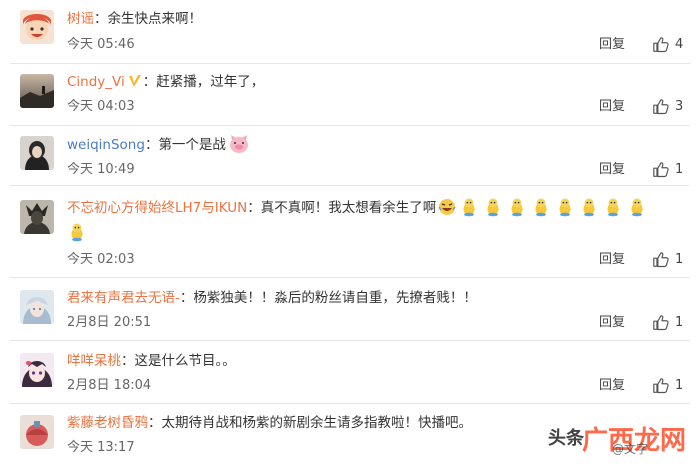 This screenshot has width=700, height=466. Describe the element at coordinates (350, 156) in the screenshot. I see `comment-item: weiqinSong：第一个是战 今天 10:49 回复 1` at that location.